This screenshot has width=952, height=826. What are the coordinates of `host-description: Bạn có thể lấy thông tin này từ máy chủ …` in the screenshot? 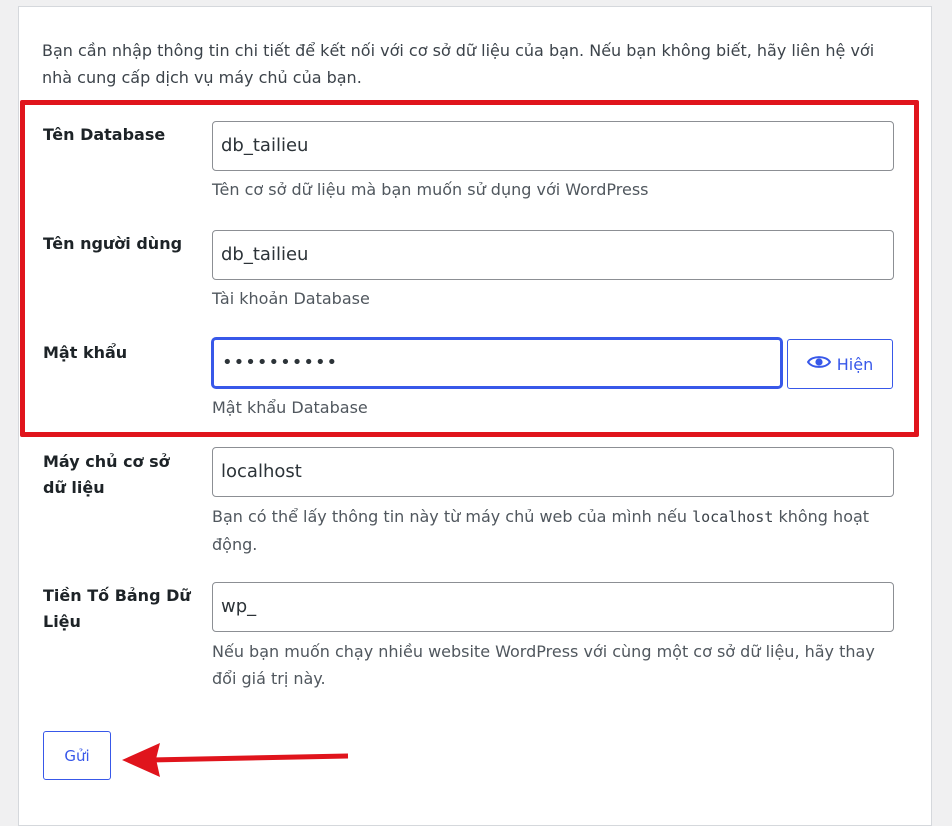 It's located at (552, 530).